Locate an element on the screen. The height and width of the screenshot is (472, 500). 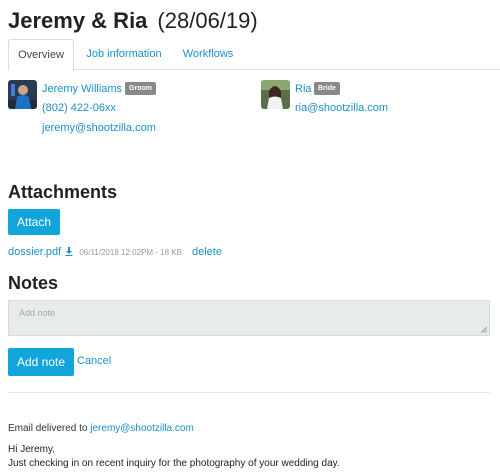
avatar-jeremy is located at coordinates (22, 94).